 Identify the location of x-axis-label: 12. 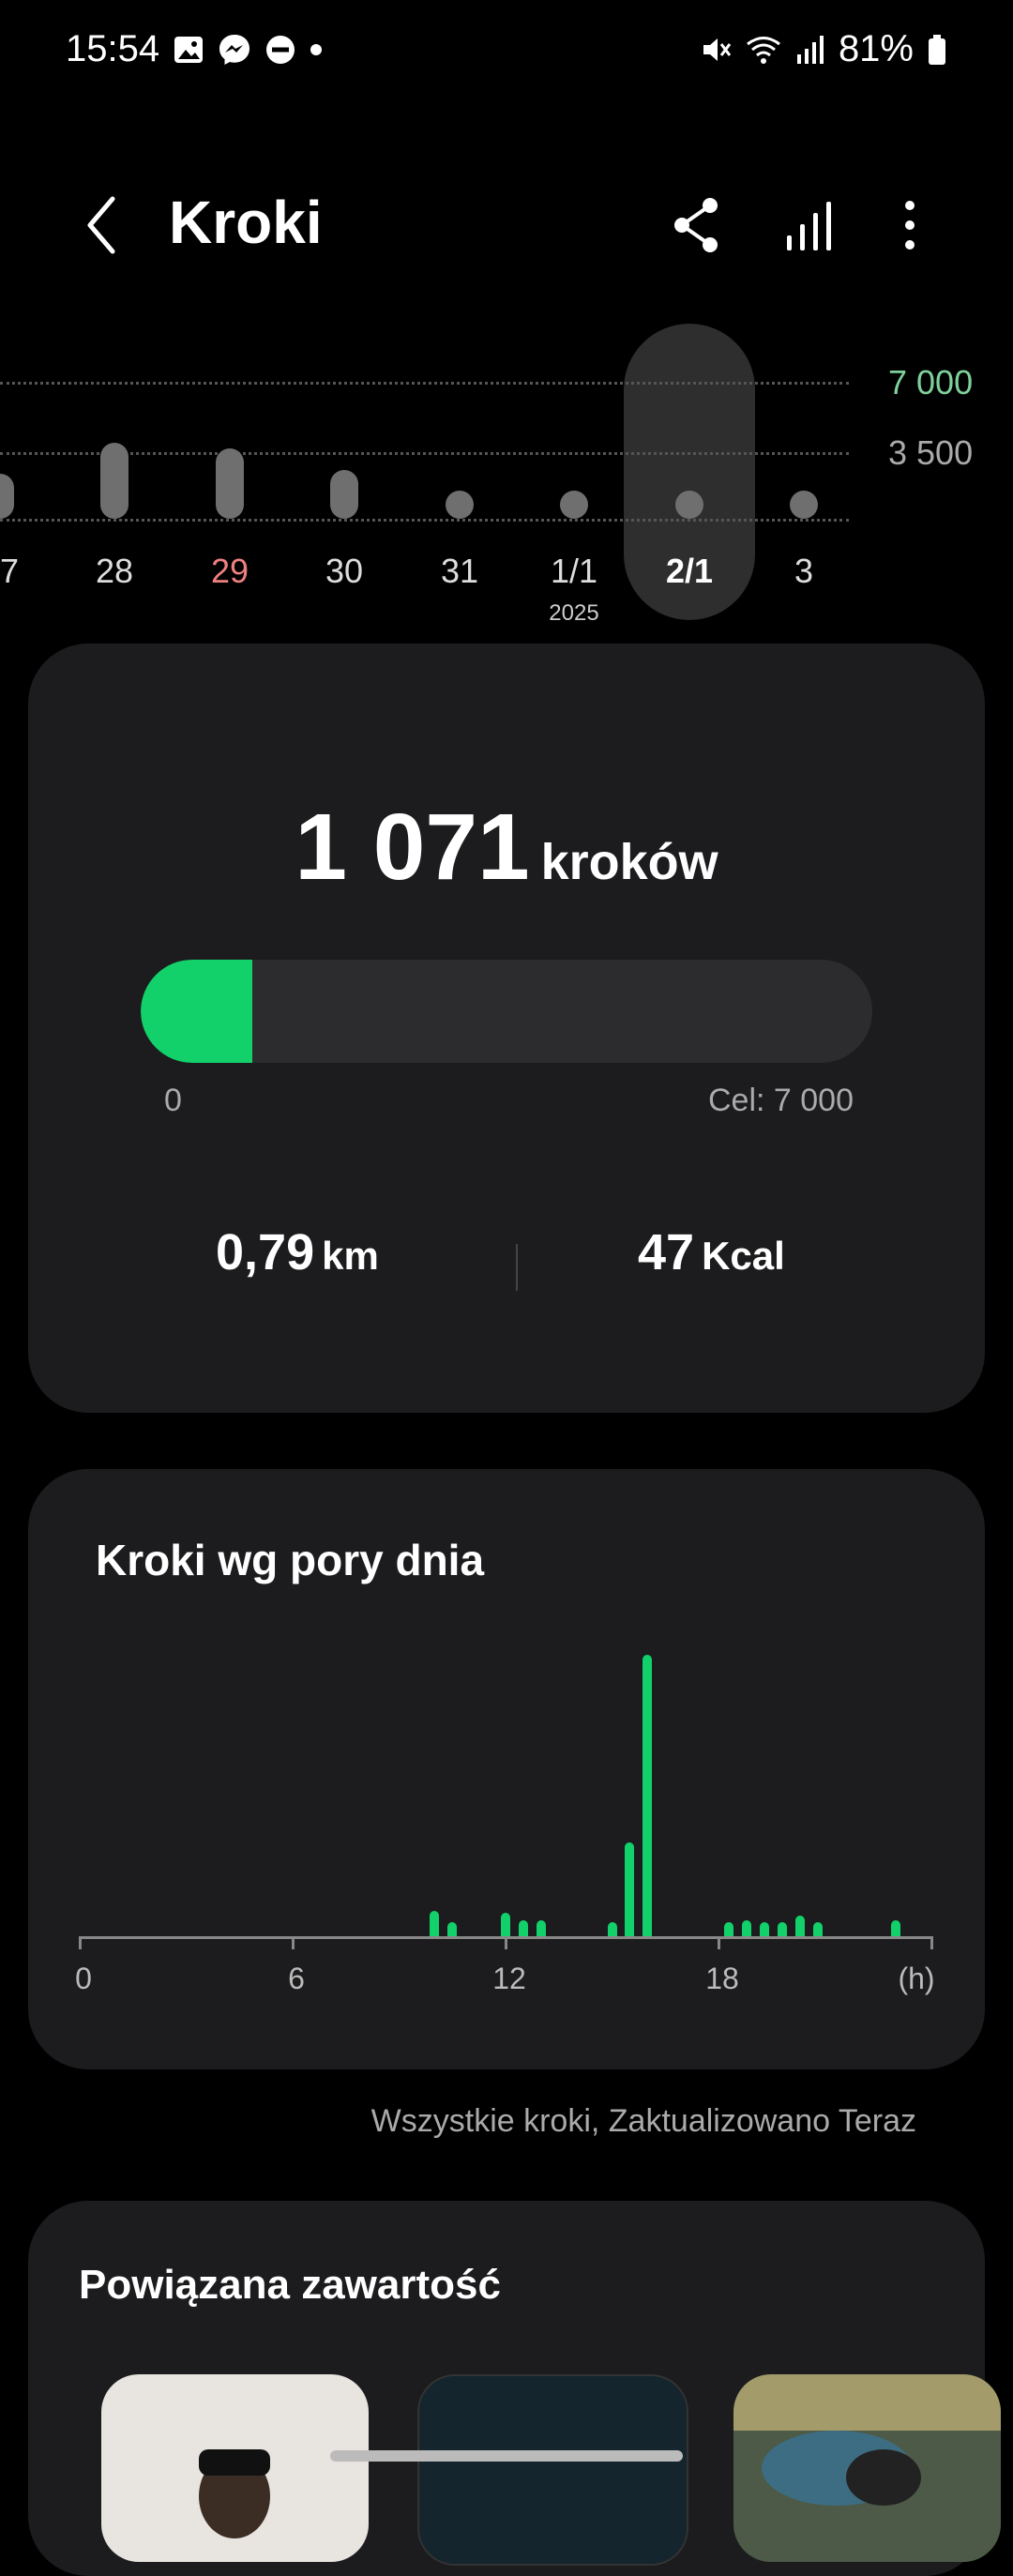
(509, 1979).